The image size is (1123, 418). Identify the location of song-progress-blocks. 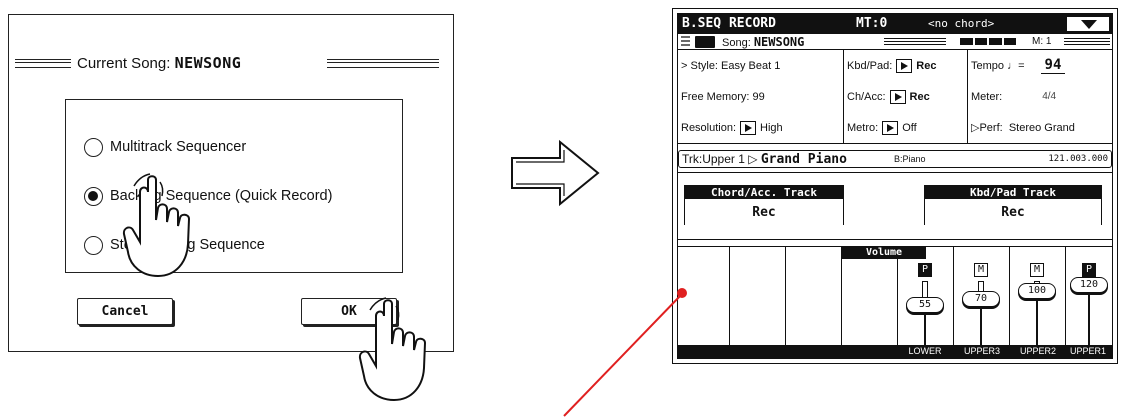
(988, 41).